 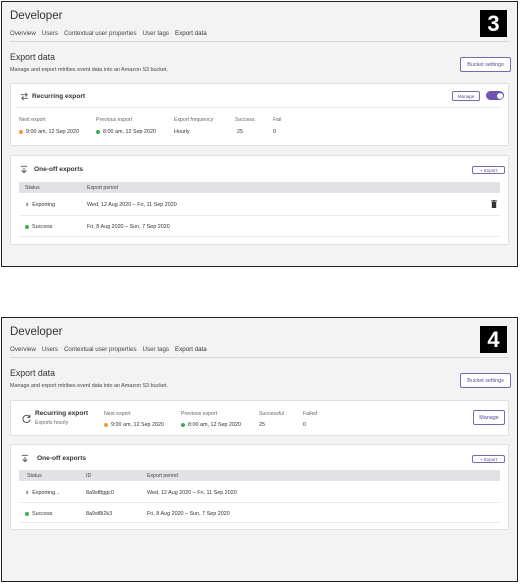 I want to click on step-badge: 4, so click(x=493, y=339).